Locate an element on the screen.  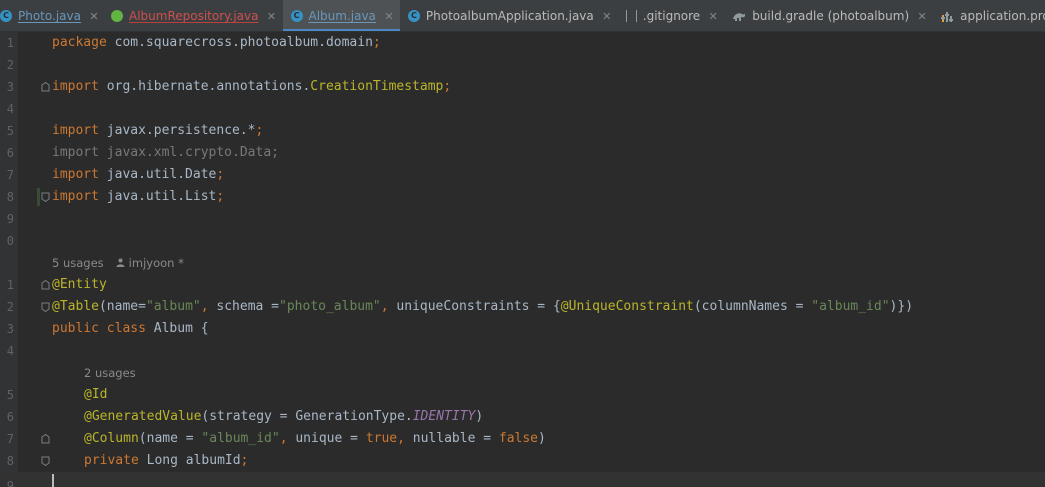
code-line-15: 5 @Id is located at coordinates (522, 395).